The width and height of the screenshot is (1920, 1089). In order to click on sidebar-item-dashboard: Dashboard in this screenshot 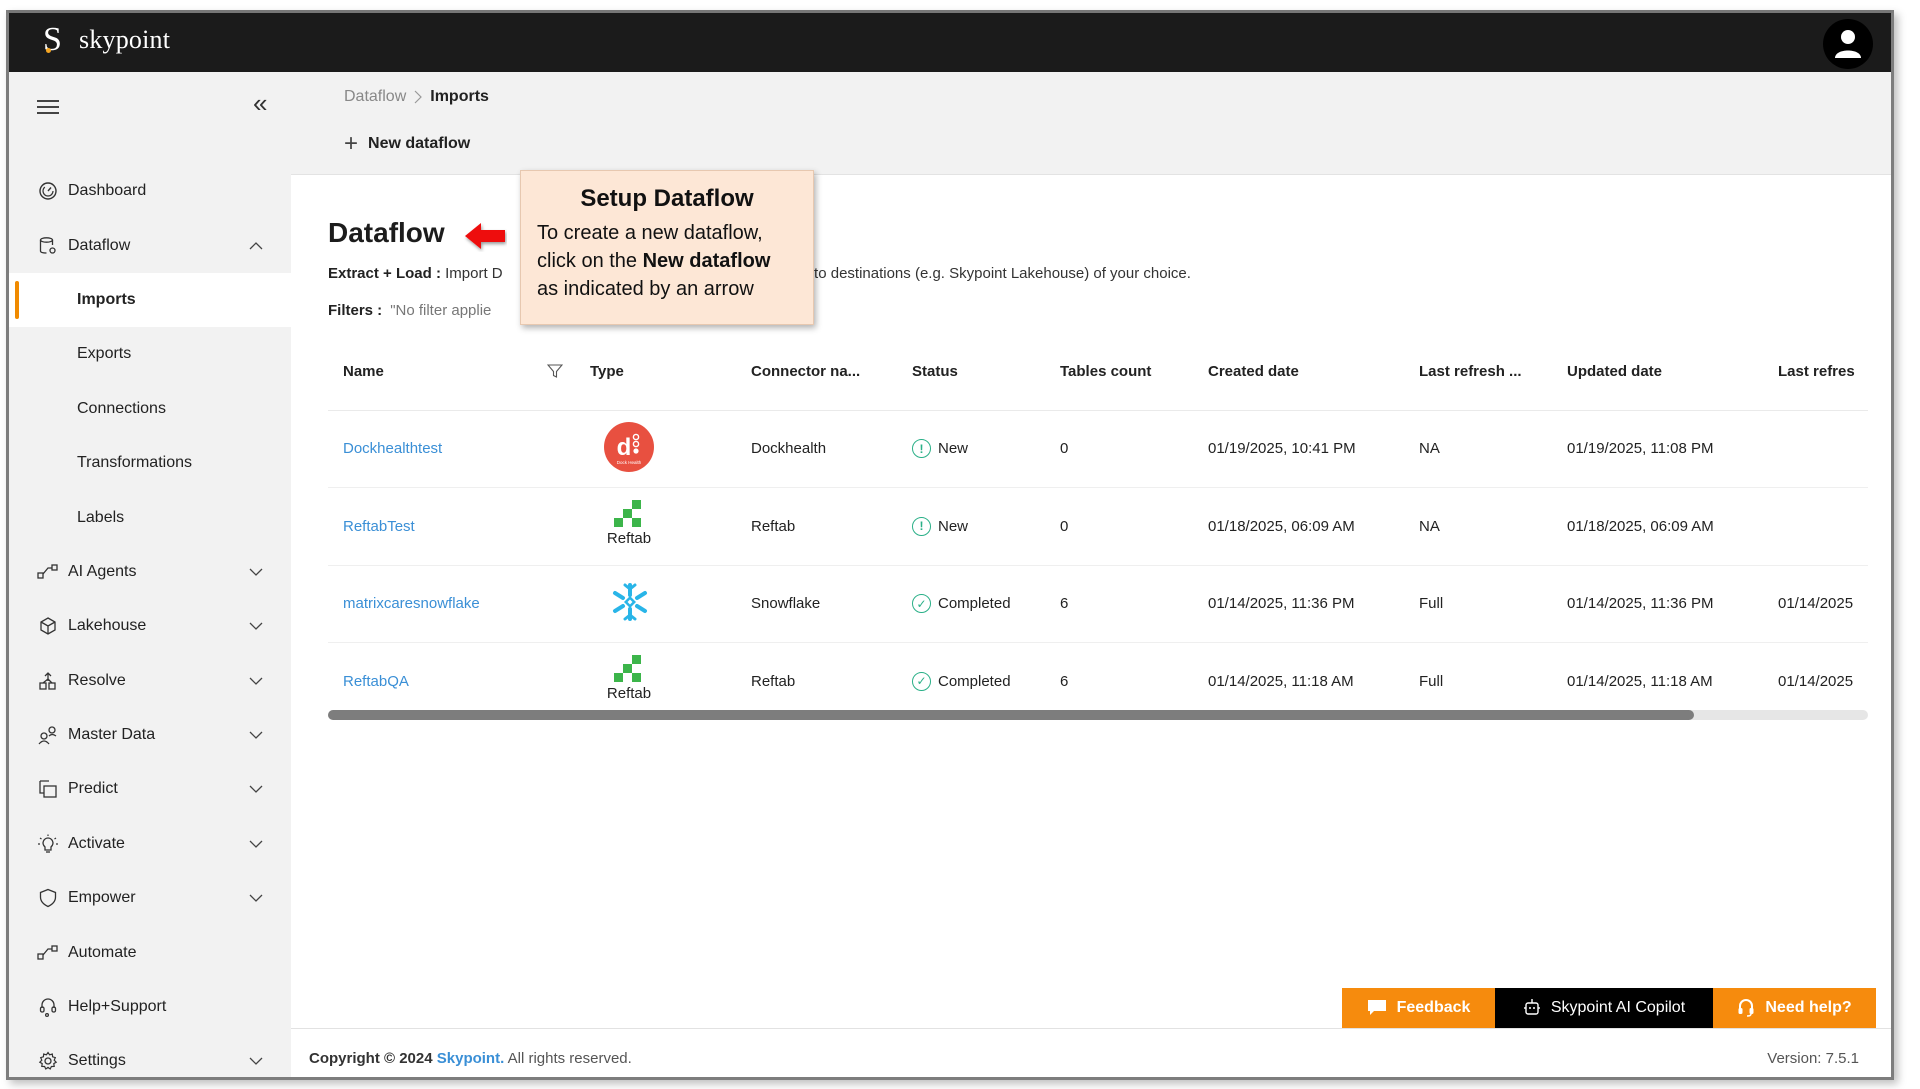, I will do `click(150, 191)`.